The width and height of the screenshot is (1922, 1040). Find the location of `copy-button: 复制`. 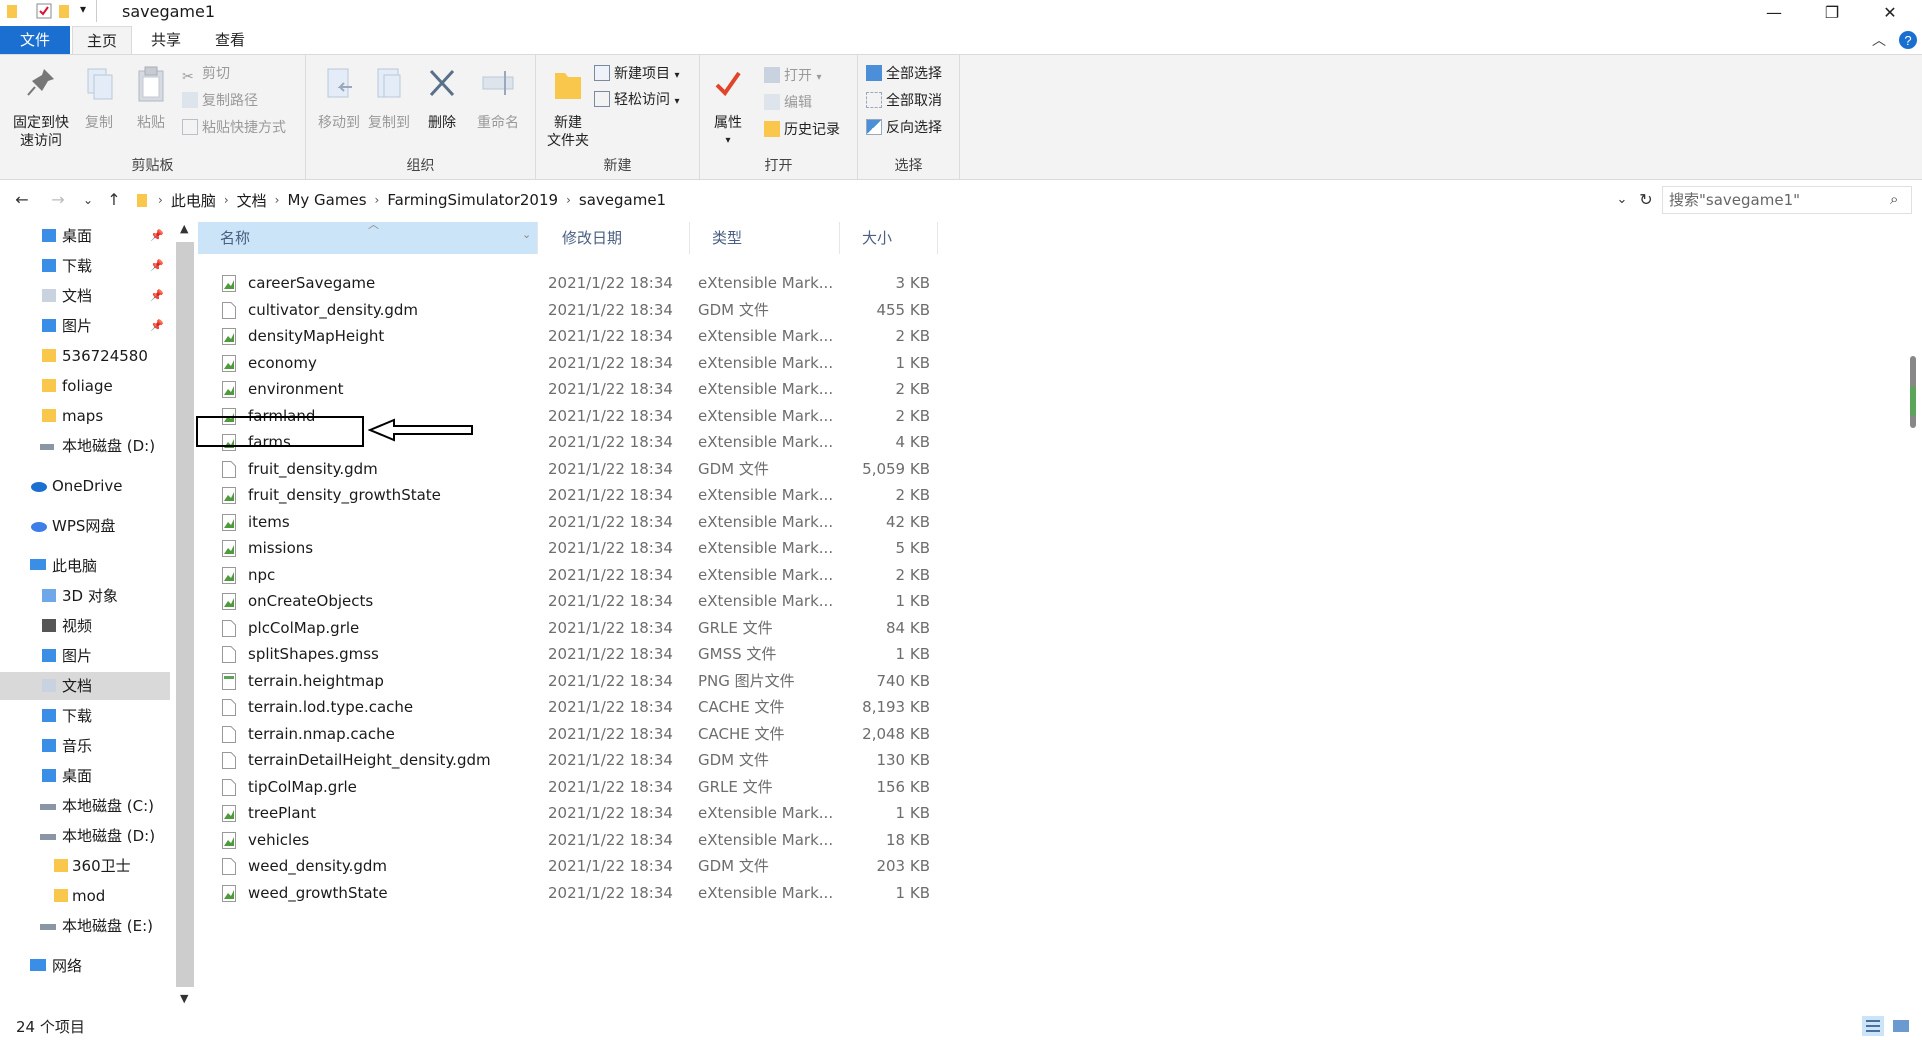

copy-button: 复制 is located at coordinates (99, 98).